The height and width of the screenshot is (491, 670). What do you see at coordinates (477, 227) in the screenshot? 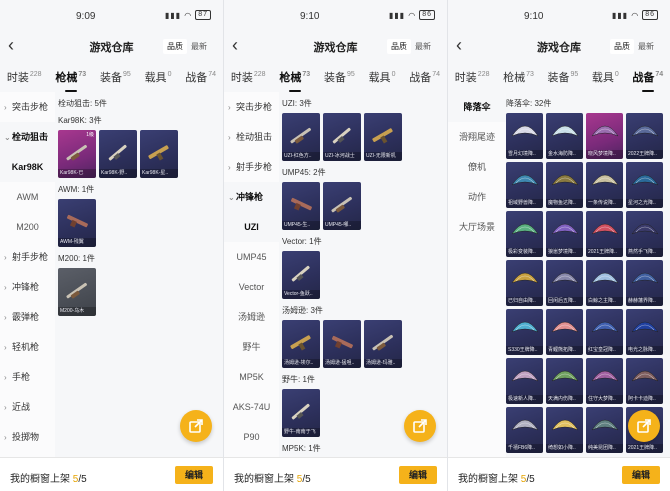
I see `sidebar-item: 大厅场景` at bounding box center [477, 227].